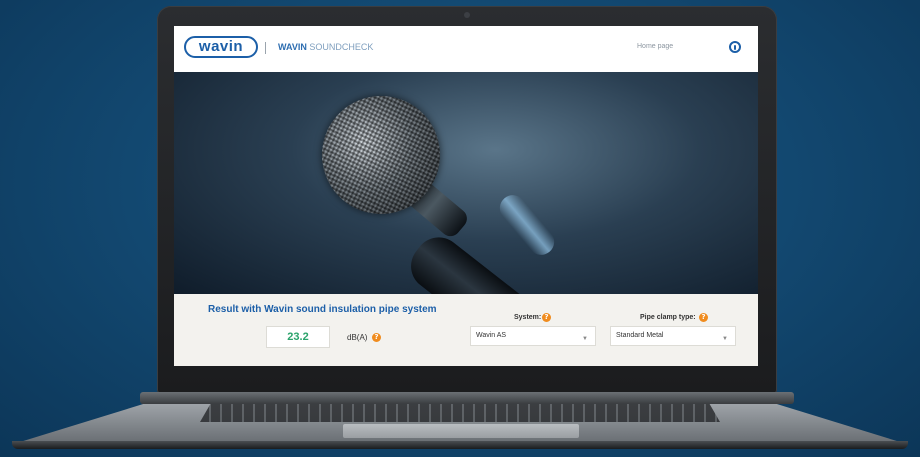 The width and height of the screenshot is (920, 457). I want to click on pipe-clamp-select: Standard Metal ▼, so click(673, 336).